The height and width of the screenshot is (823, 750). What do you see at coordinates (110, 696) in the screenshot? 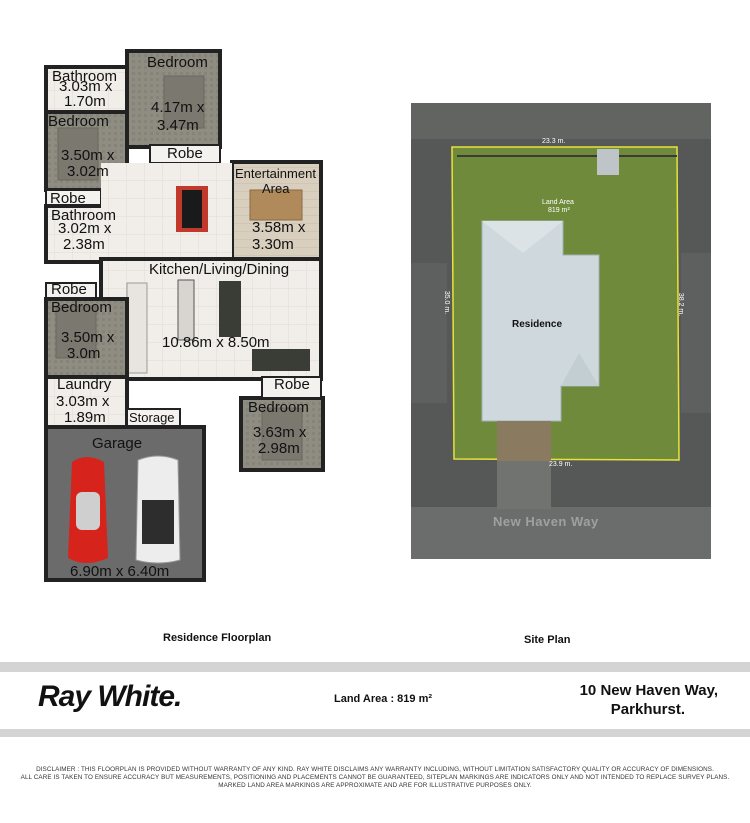
I see `ray-white-logo: Ray White.` at bounding box center [110, 696].